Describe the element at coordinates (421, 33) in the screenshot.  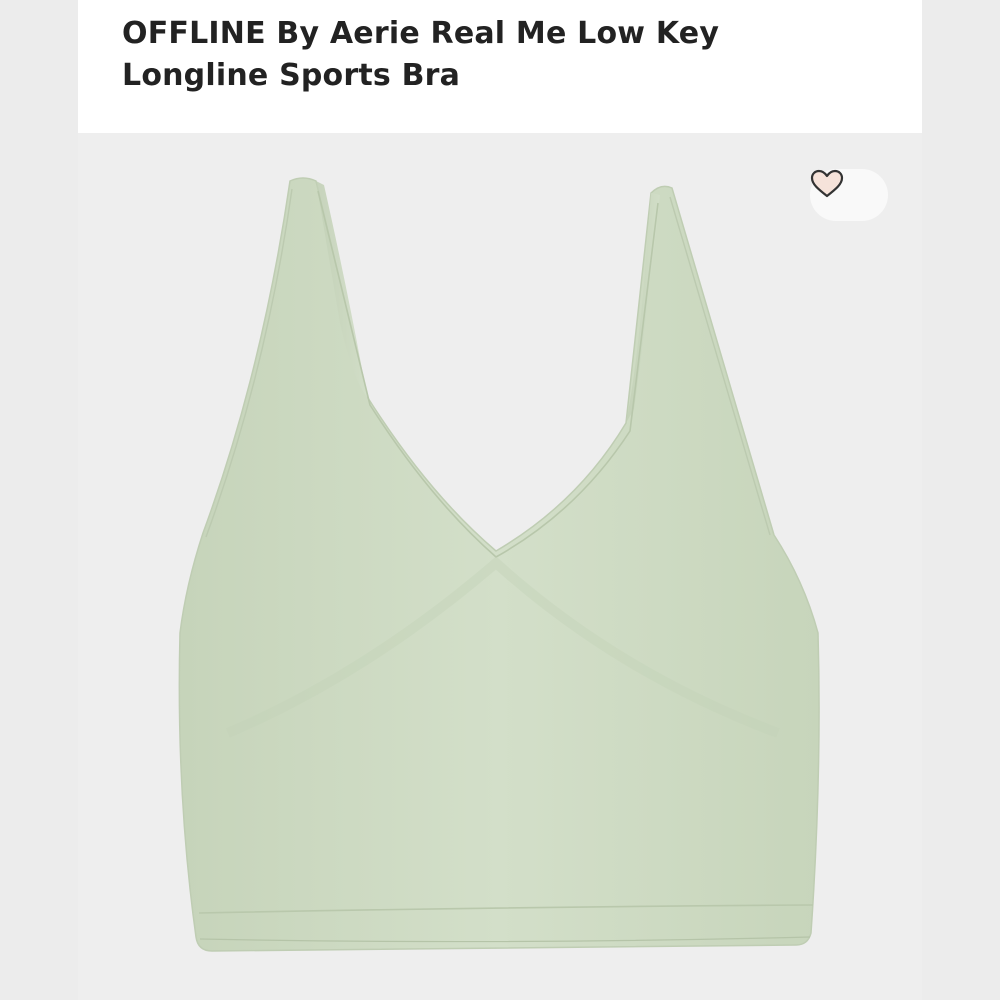
I see `product-title-line-1: OFFLINE By Aerie Real Me Low Key` at that location.